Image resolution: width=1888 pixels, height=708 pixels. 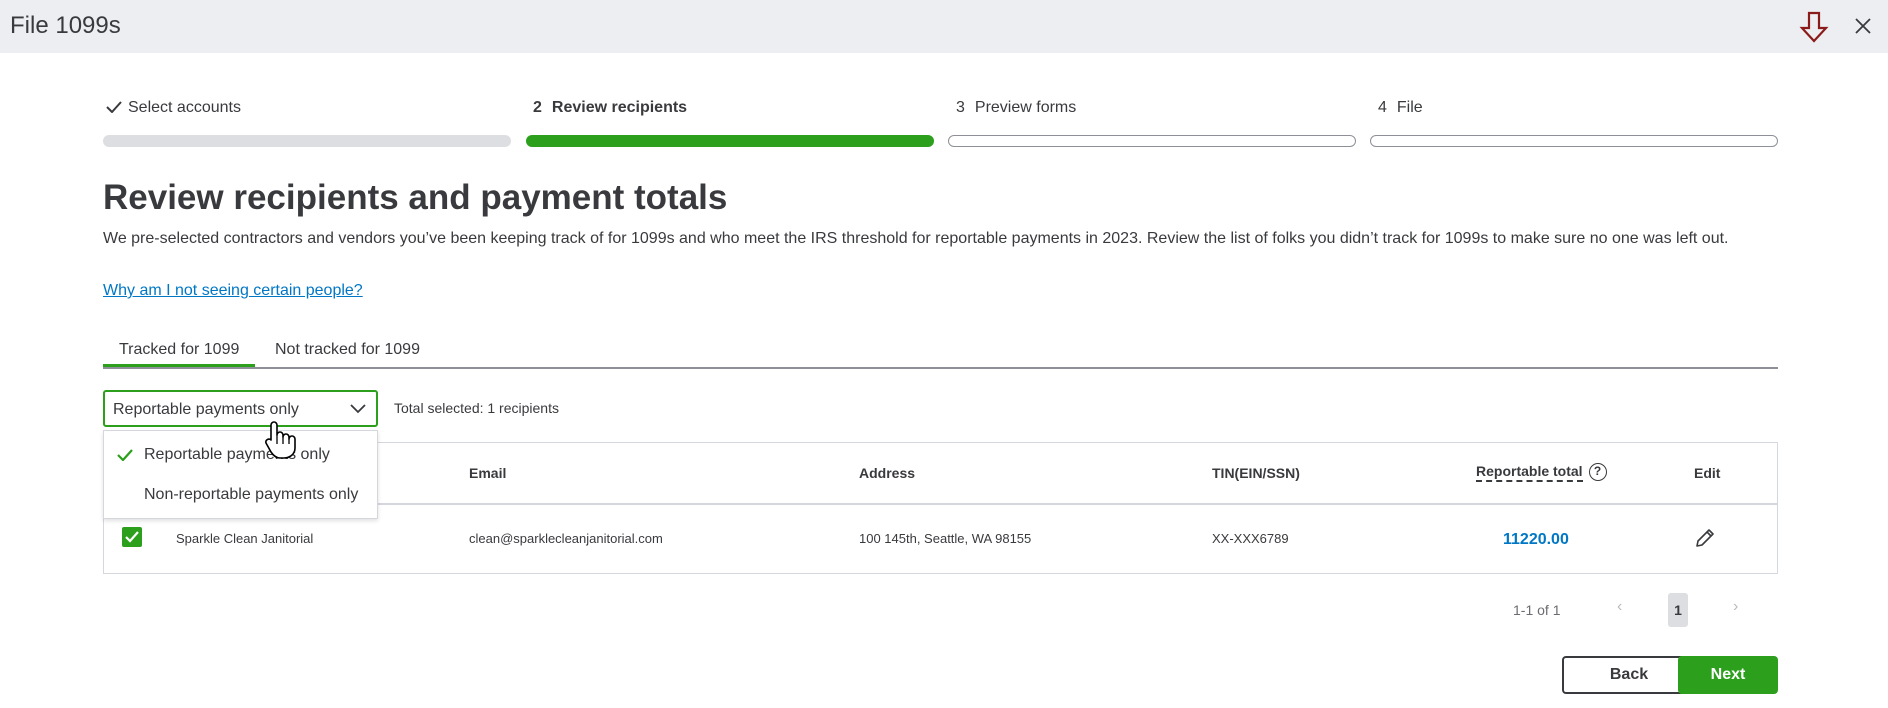 I want to click on tab-tracked-for-1099: Tracked for 1099, so click(x=179, y=354).